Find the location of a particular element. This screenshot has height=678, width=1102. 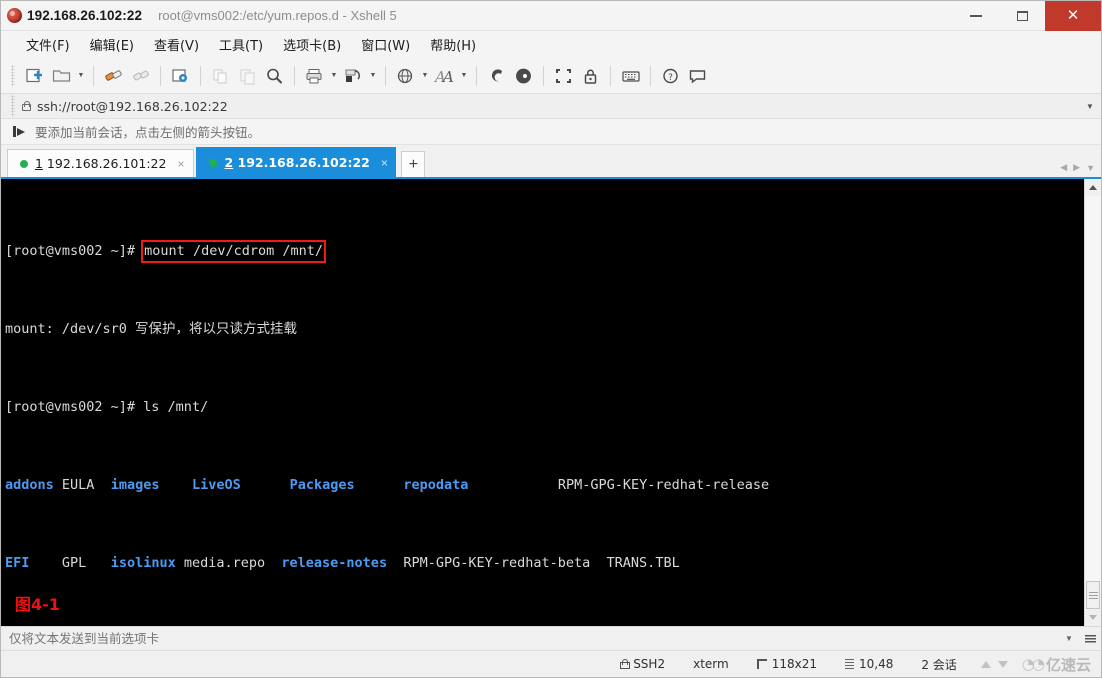

address-grip is located at coordinates (13, 106).